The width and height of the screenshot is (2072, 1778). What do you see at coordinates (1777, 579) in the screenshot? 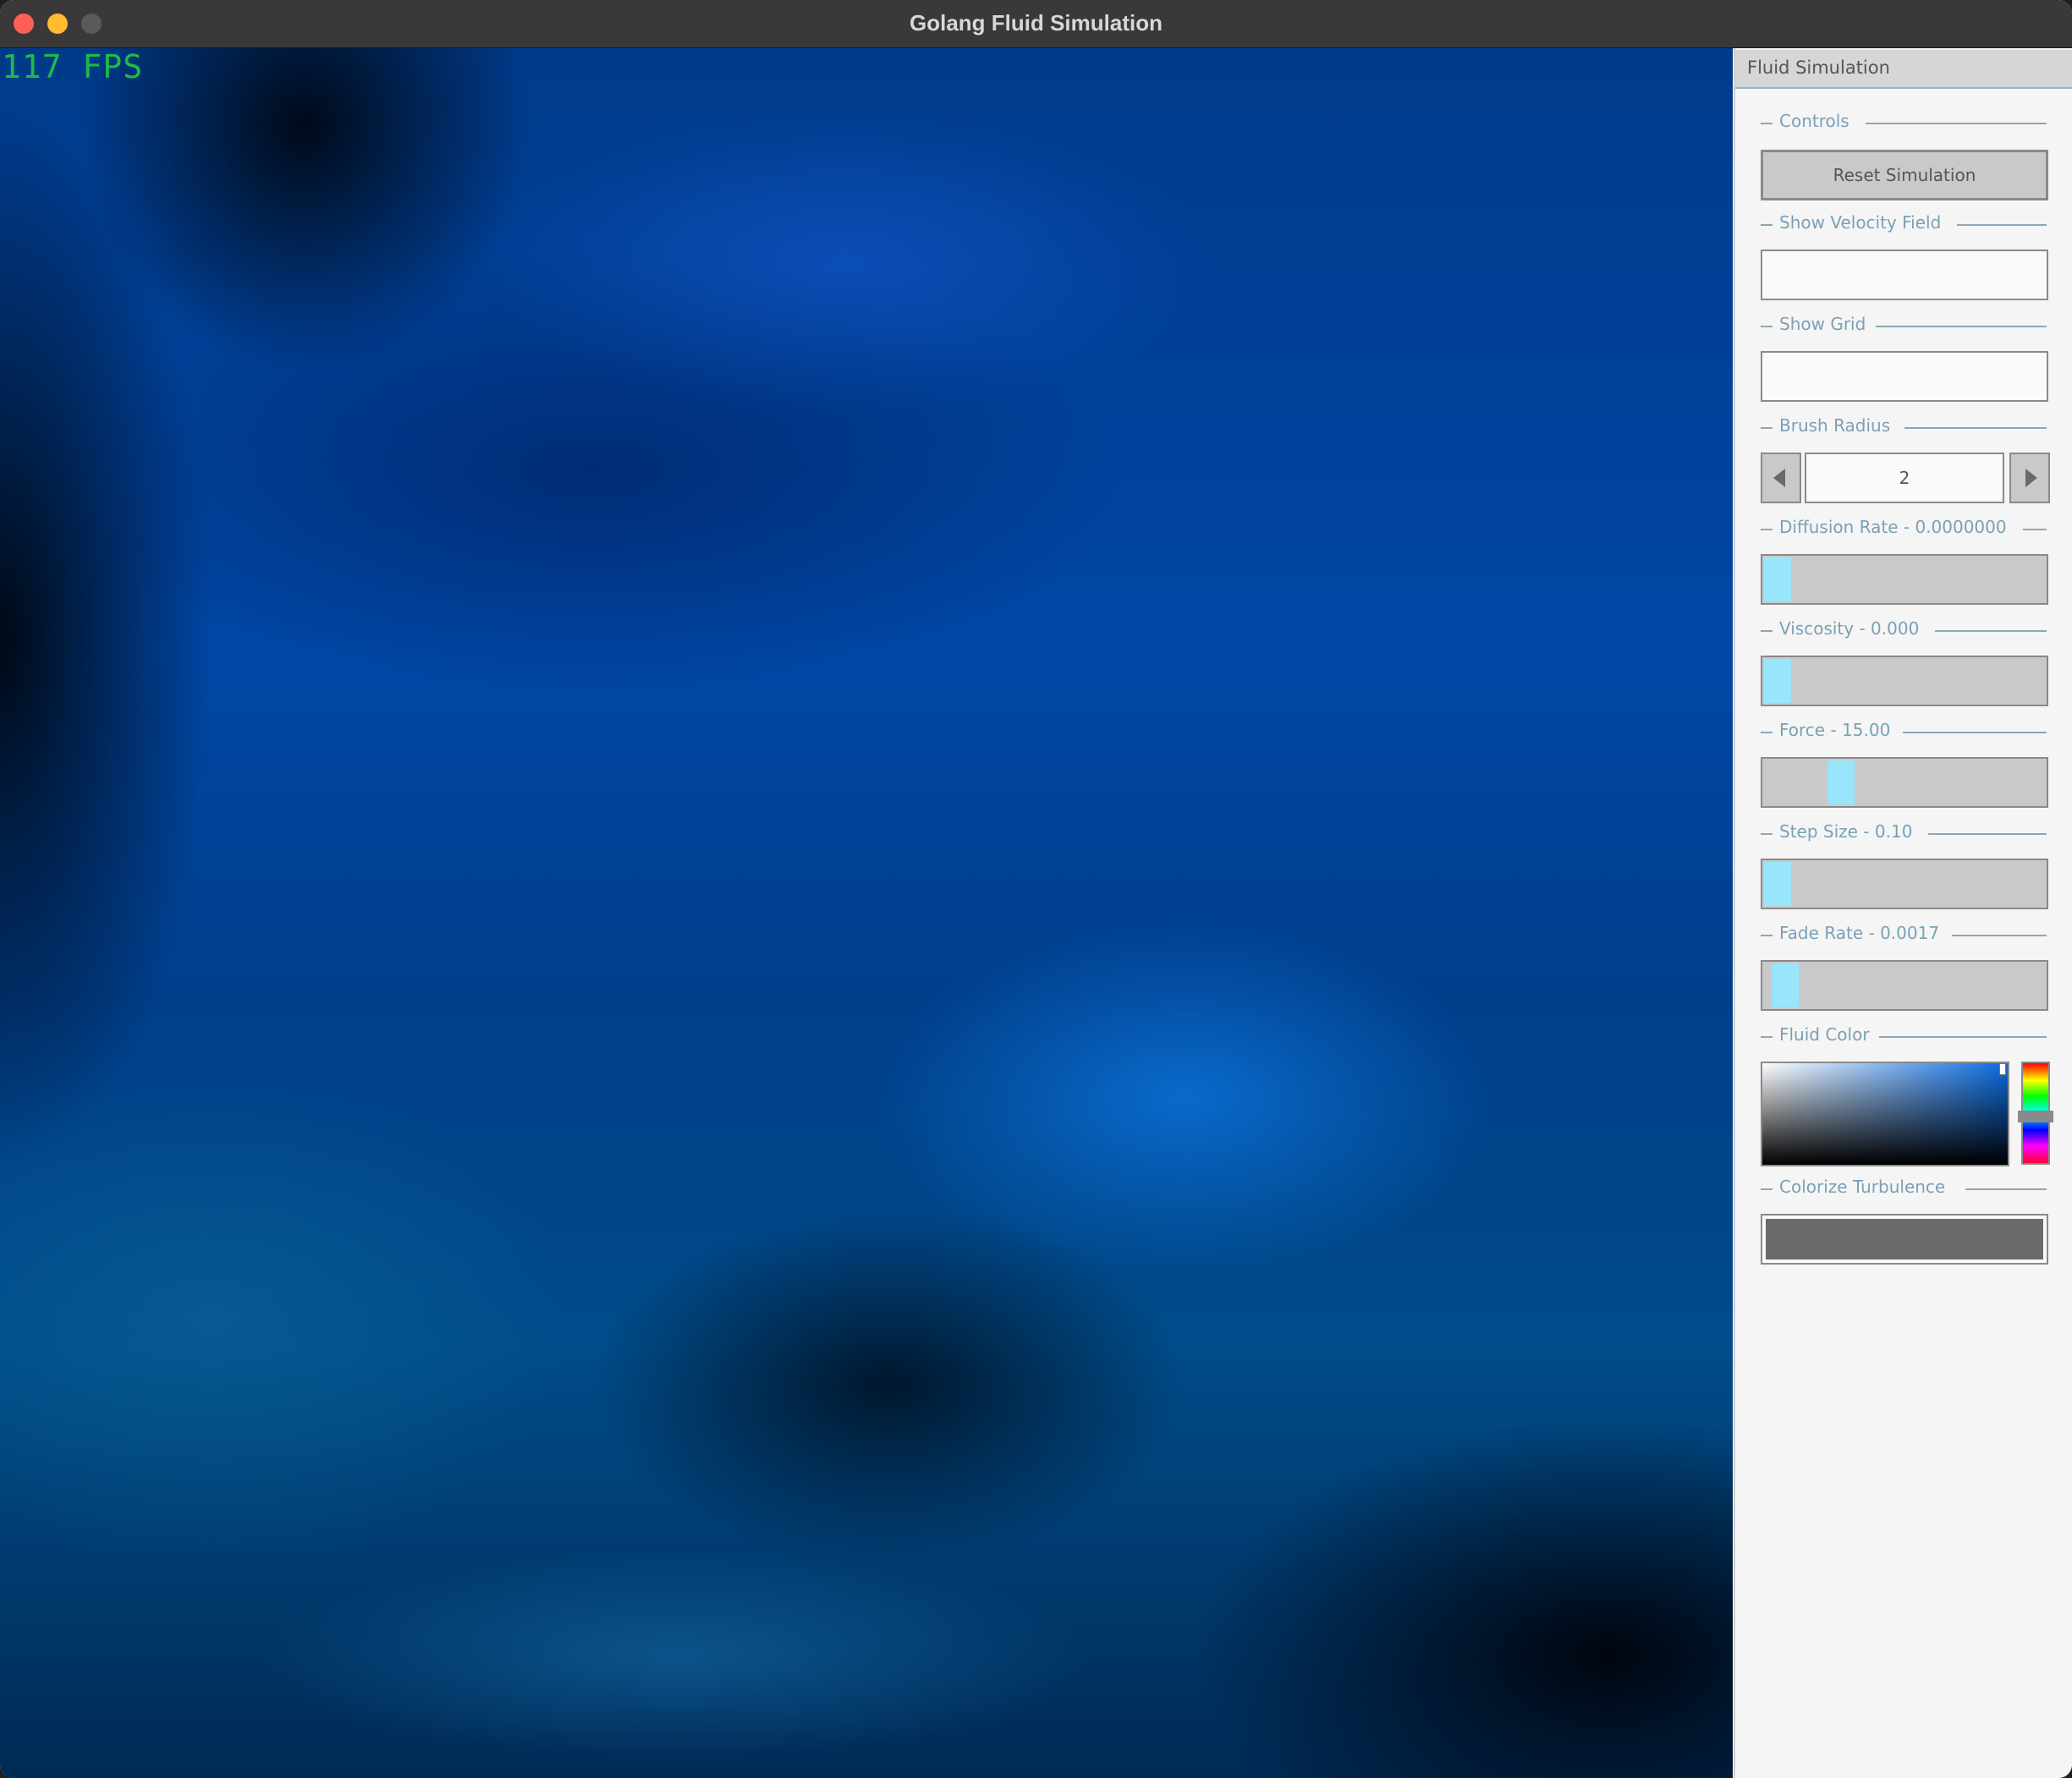
I see `diffusion-rate-slider-thumb` at bounding box center [1777, 579].